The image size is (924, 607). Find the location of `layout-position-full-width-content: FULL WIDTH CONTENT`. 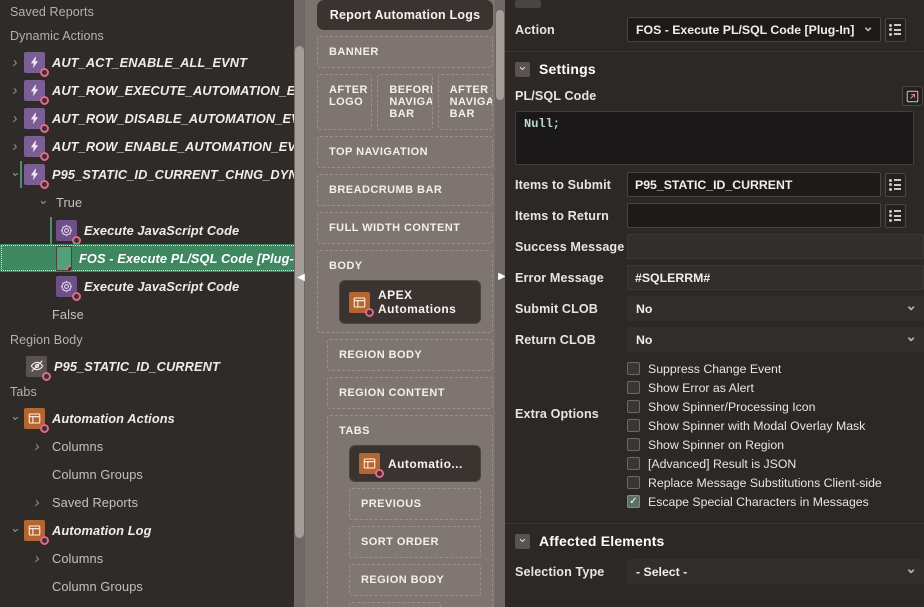

layout-position-full-width-content: FULL WIDTH CONTENT is located at coordinates (405, 228).